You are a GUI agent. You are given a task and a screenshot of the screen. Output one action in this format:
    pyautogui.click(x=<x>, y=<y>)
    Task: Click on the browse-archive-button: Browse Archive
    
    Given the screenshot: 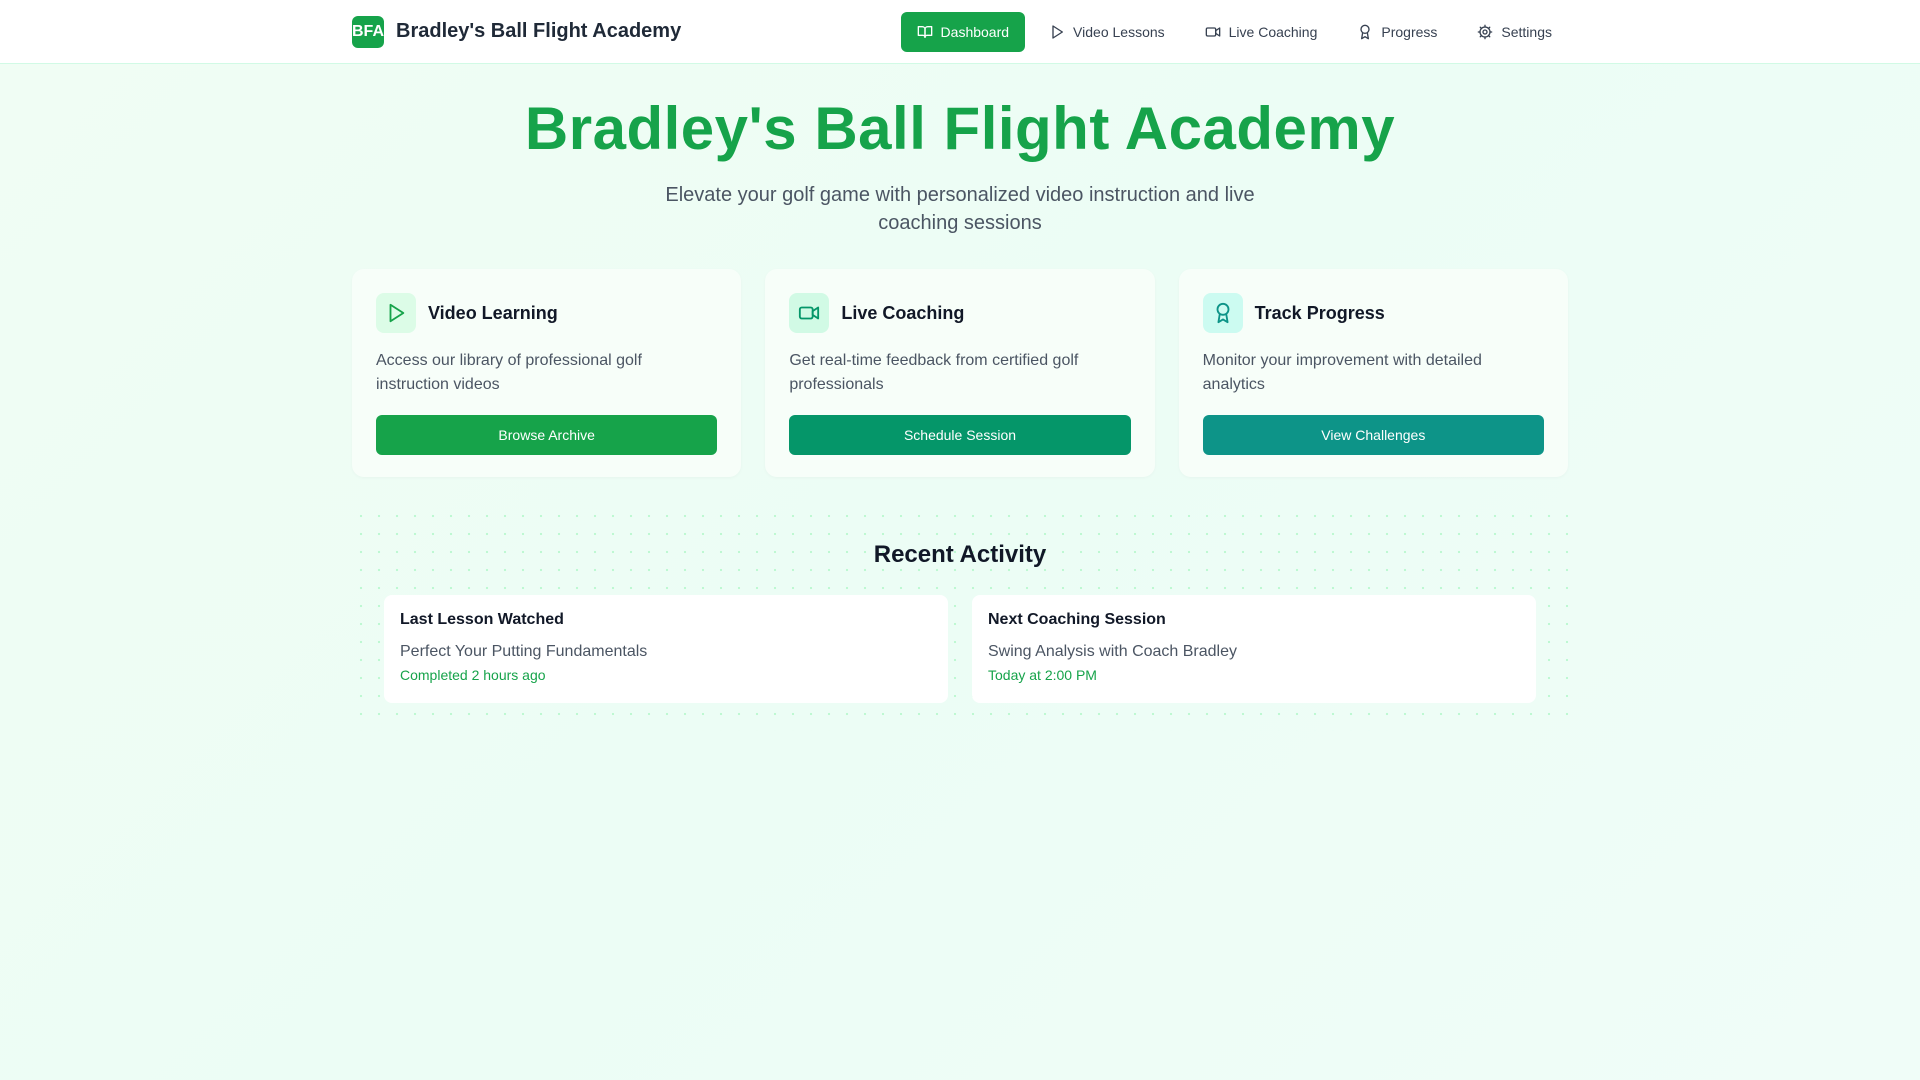 What is the action you would take?
    pyautogui.click(x=547, y=435)
    